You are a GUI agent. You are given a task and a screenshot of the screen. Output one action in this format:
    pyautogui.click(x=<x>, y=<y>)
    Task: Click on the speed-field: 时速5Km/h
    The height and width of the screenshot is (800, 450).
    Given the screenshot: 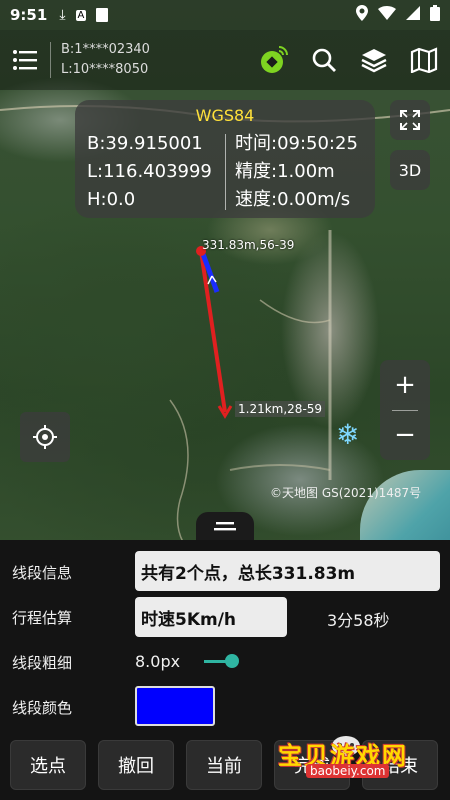 What is the action you would take?
    pyautogui.click(x=211, y=617)
    